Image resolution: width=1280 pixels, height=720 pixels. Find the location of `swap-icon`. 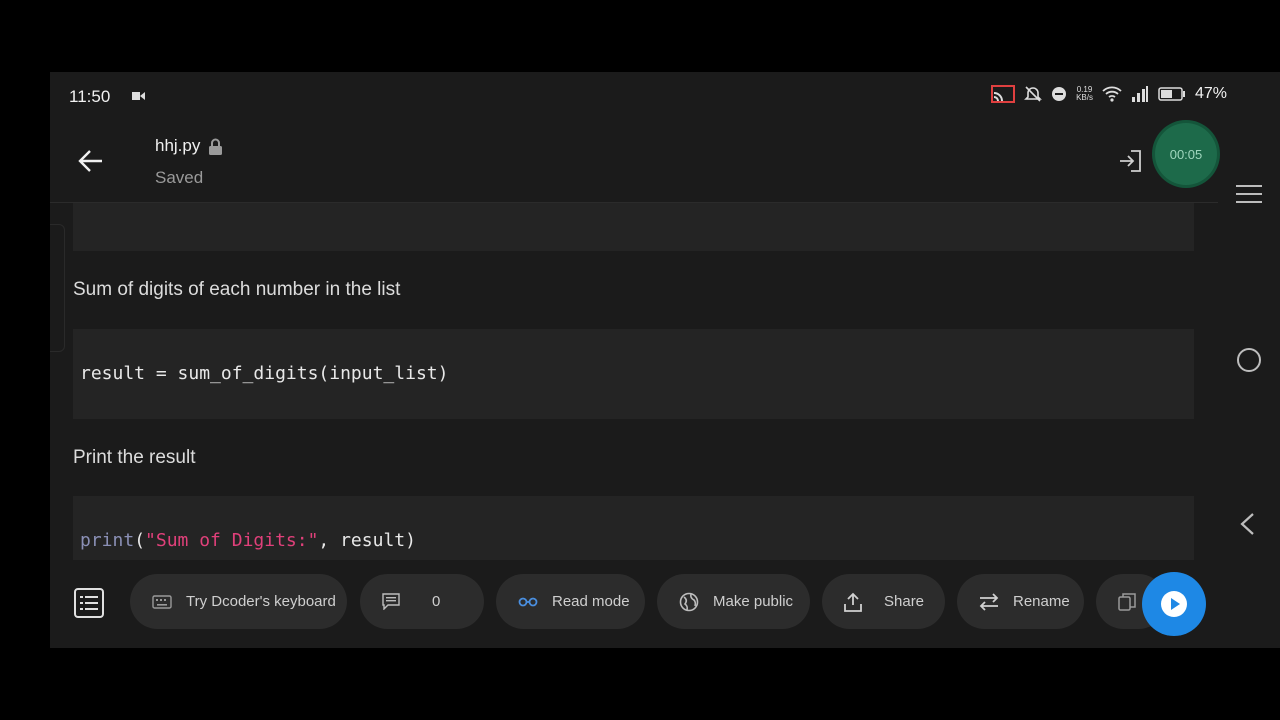

swap-icon is located at coordinates (989, 601).